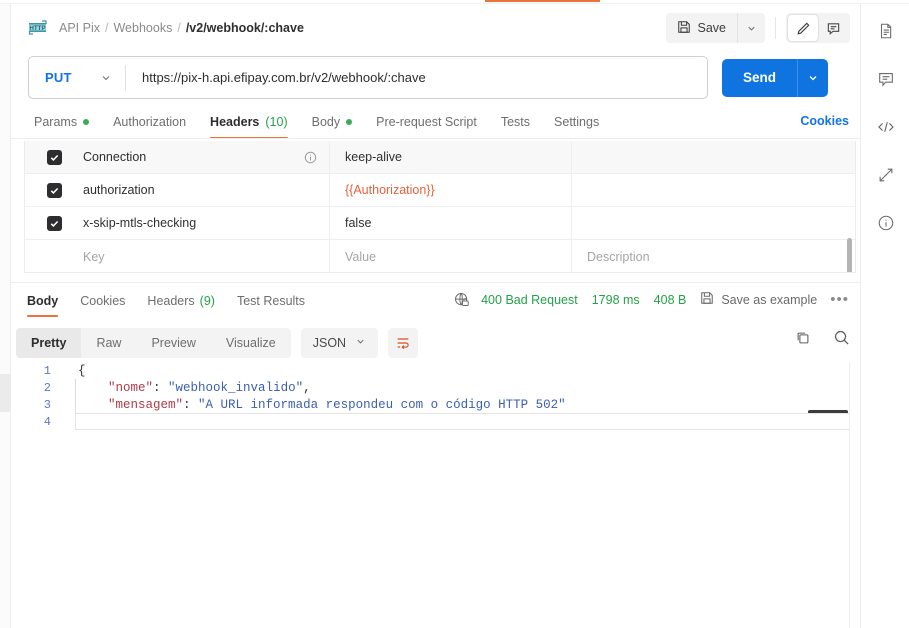 The width and height of the screenshot is (909, 628). I want to click on save-as-example-button: Save as example, so click(758, 299).